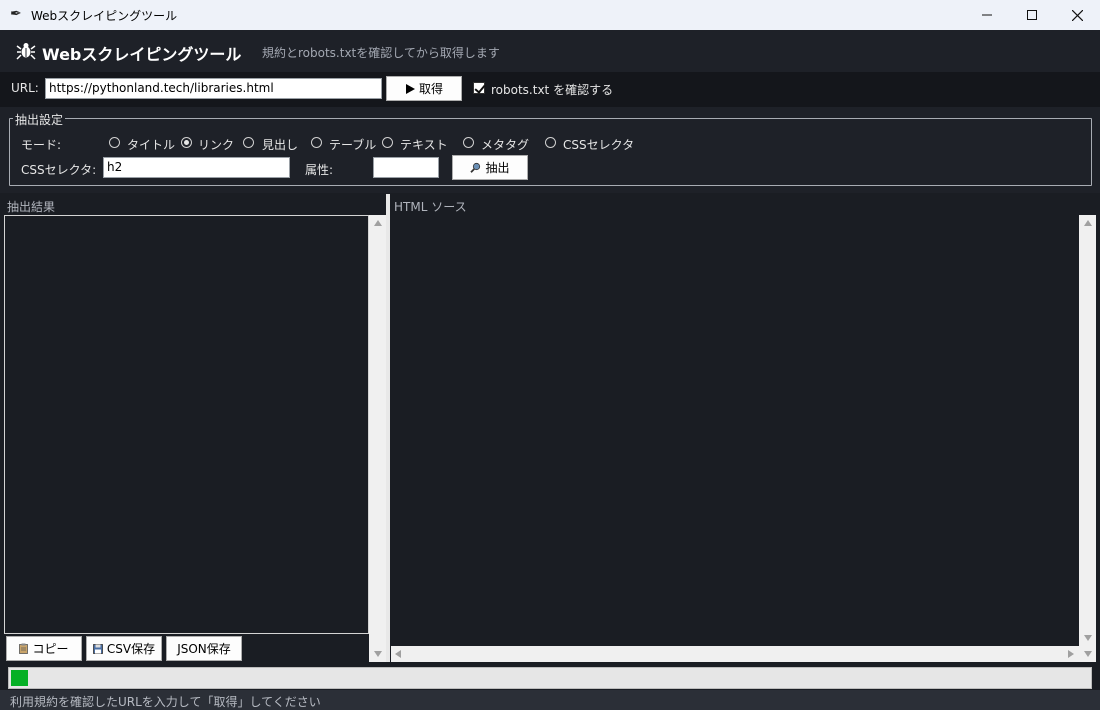 The height and width of the screenshot is (710, 1100). I want to click on json-save-button-label: JSON保存, so click(204, 649).